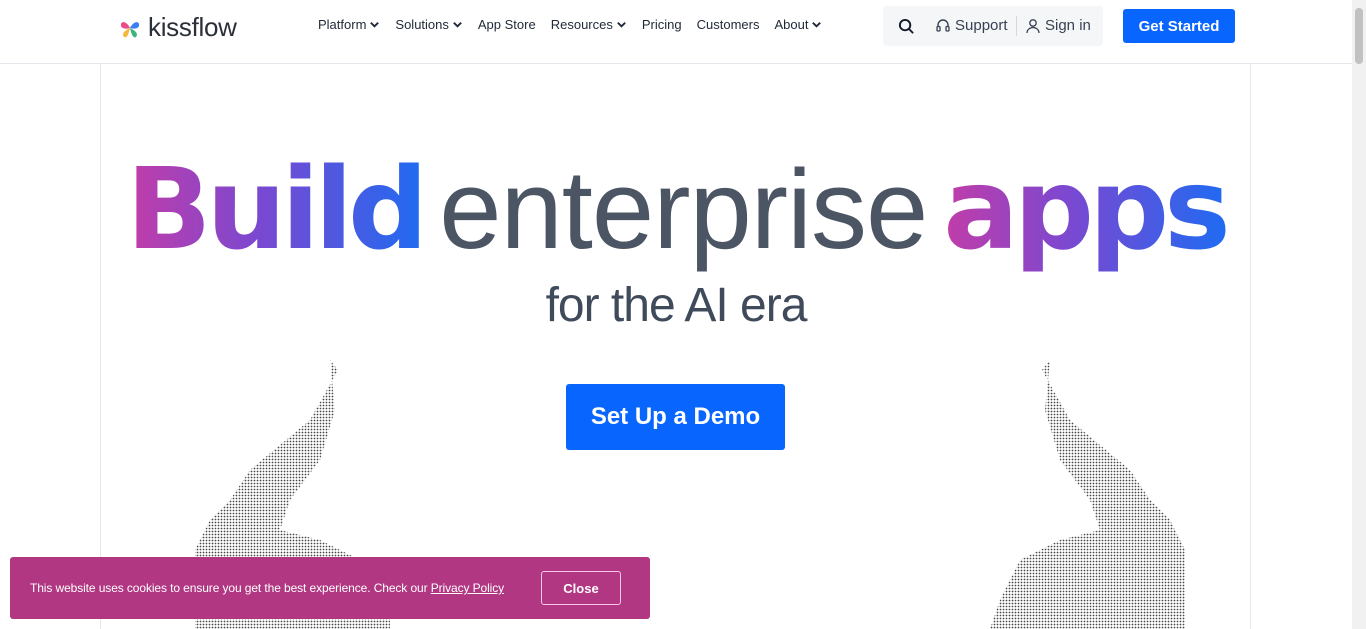  What do you see at coordinates (1359, 314) in the screenshot?
I see `scrollbar` at bounding box center [1359, 314].